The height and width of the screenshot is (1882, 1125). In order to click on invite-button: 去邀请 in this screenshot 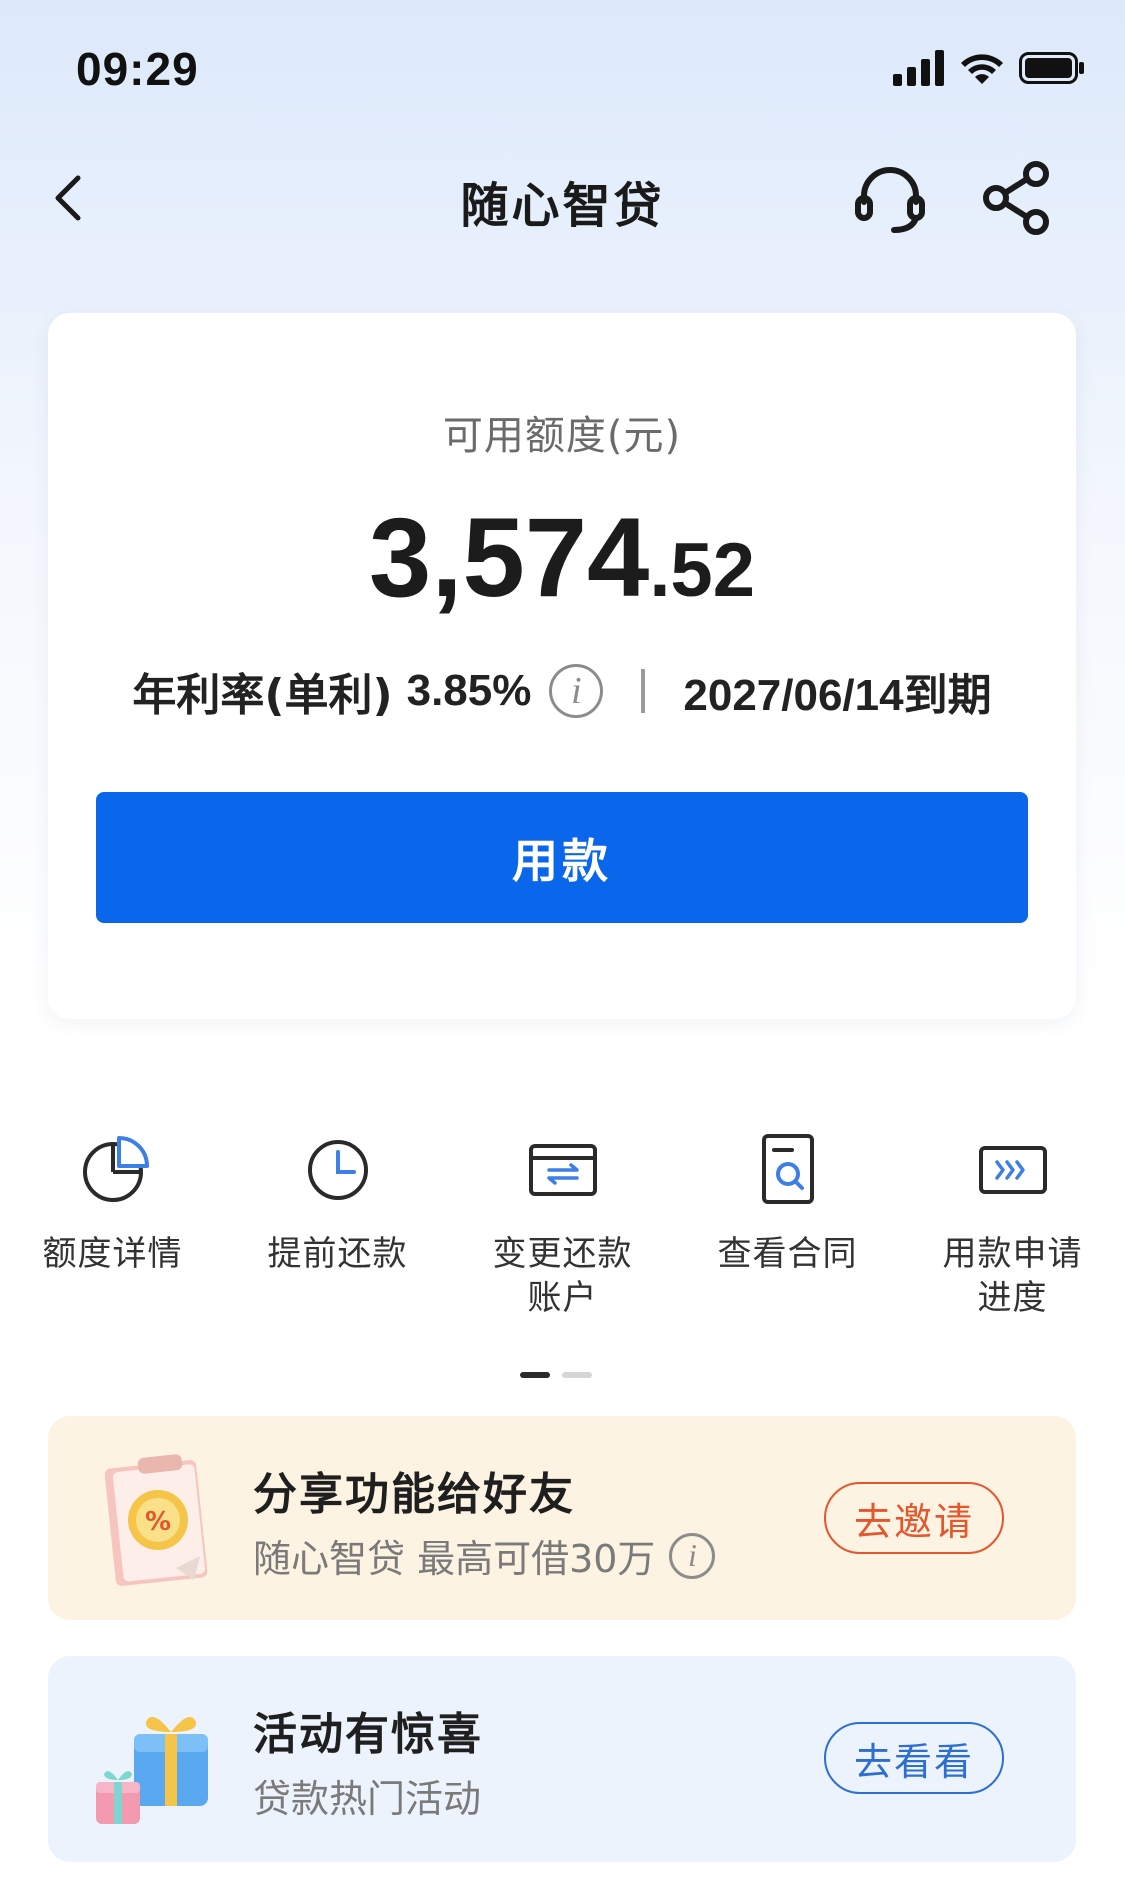, I will do `click(914, 1518)`.